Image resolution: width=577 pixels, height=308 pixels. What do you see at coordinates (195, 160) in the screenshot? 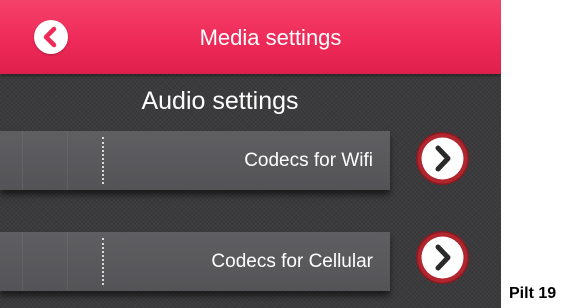
I see `codecs-wifi-row: Codecs for Wifi` at bounding box center [195, 160].